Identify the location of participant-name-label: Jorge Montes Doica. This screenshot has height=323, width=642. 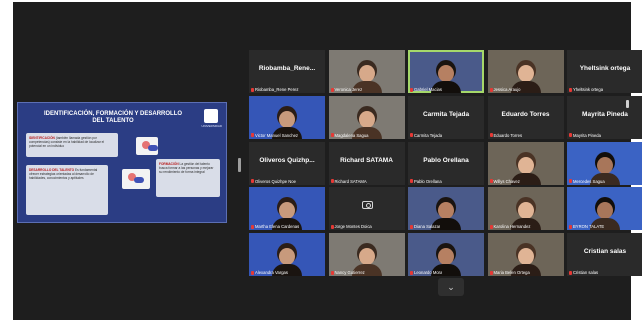
(351, 226).